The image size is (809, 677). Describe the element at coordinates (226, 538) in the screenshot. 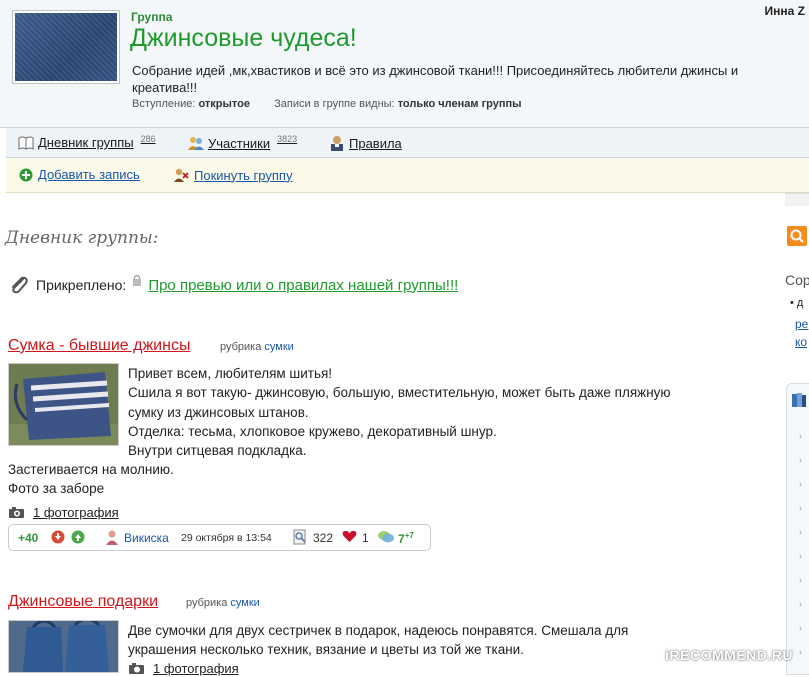

I see `post-date: 29 октября в 13:54` at that location.